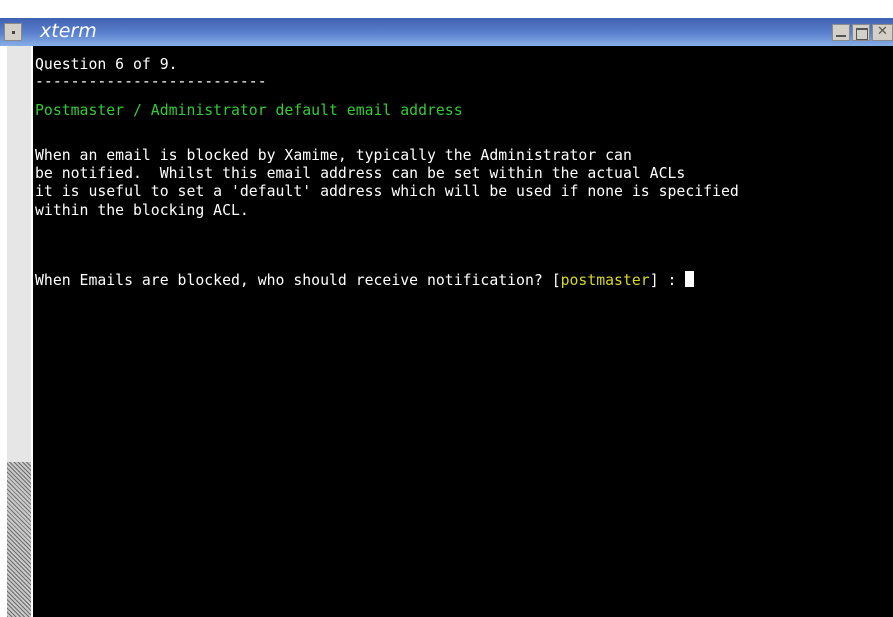  I want to click on prompt-suffix: ] :, so click(667, 280).